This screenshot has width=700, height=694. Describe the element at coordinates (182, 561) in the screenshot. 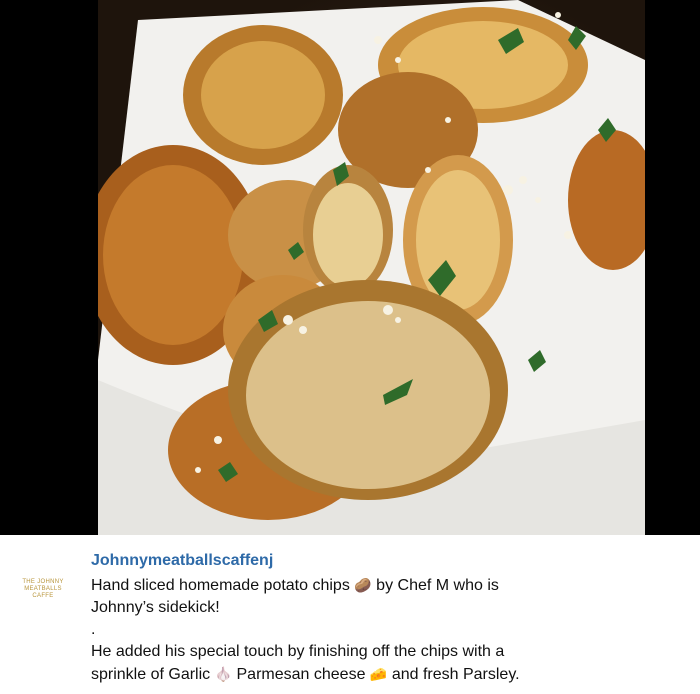

I see `username-link: Johnnymeatballscaffenj` at that location.